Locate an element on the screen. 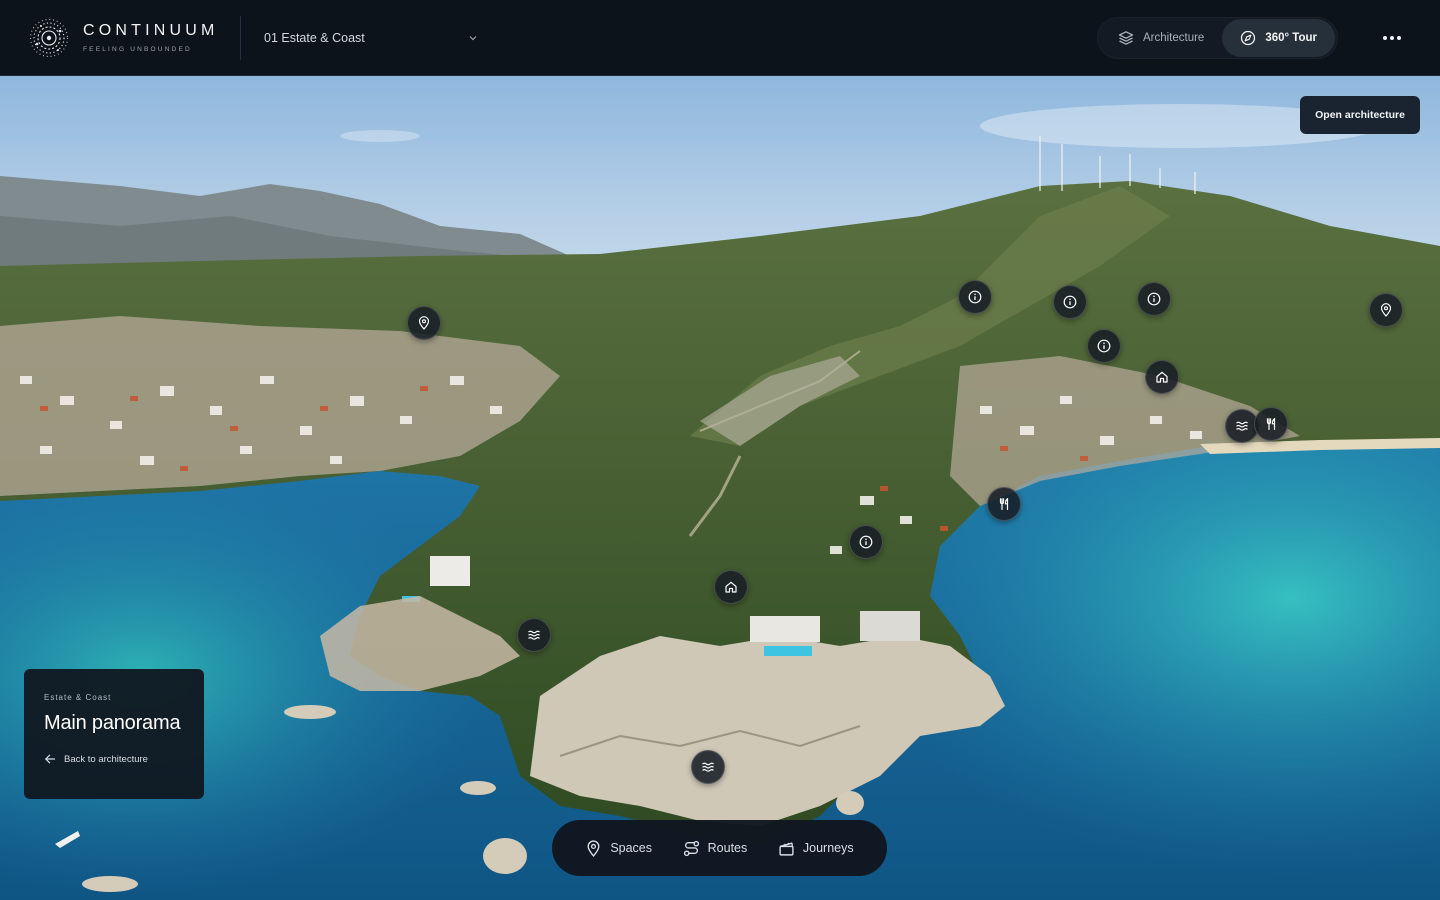 Image resolution: width=1440 pixels, height=900 pixels. back-to-architecture-label: Back to architecture is located at coordinates (106, 759).